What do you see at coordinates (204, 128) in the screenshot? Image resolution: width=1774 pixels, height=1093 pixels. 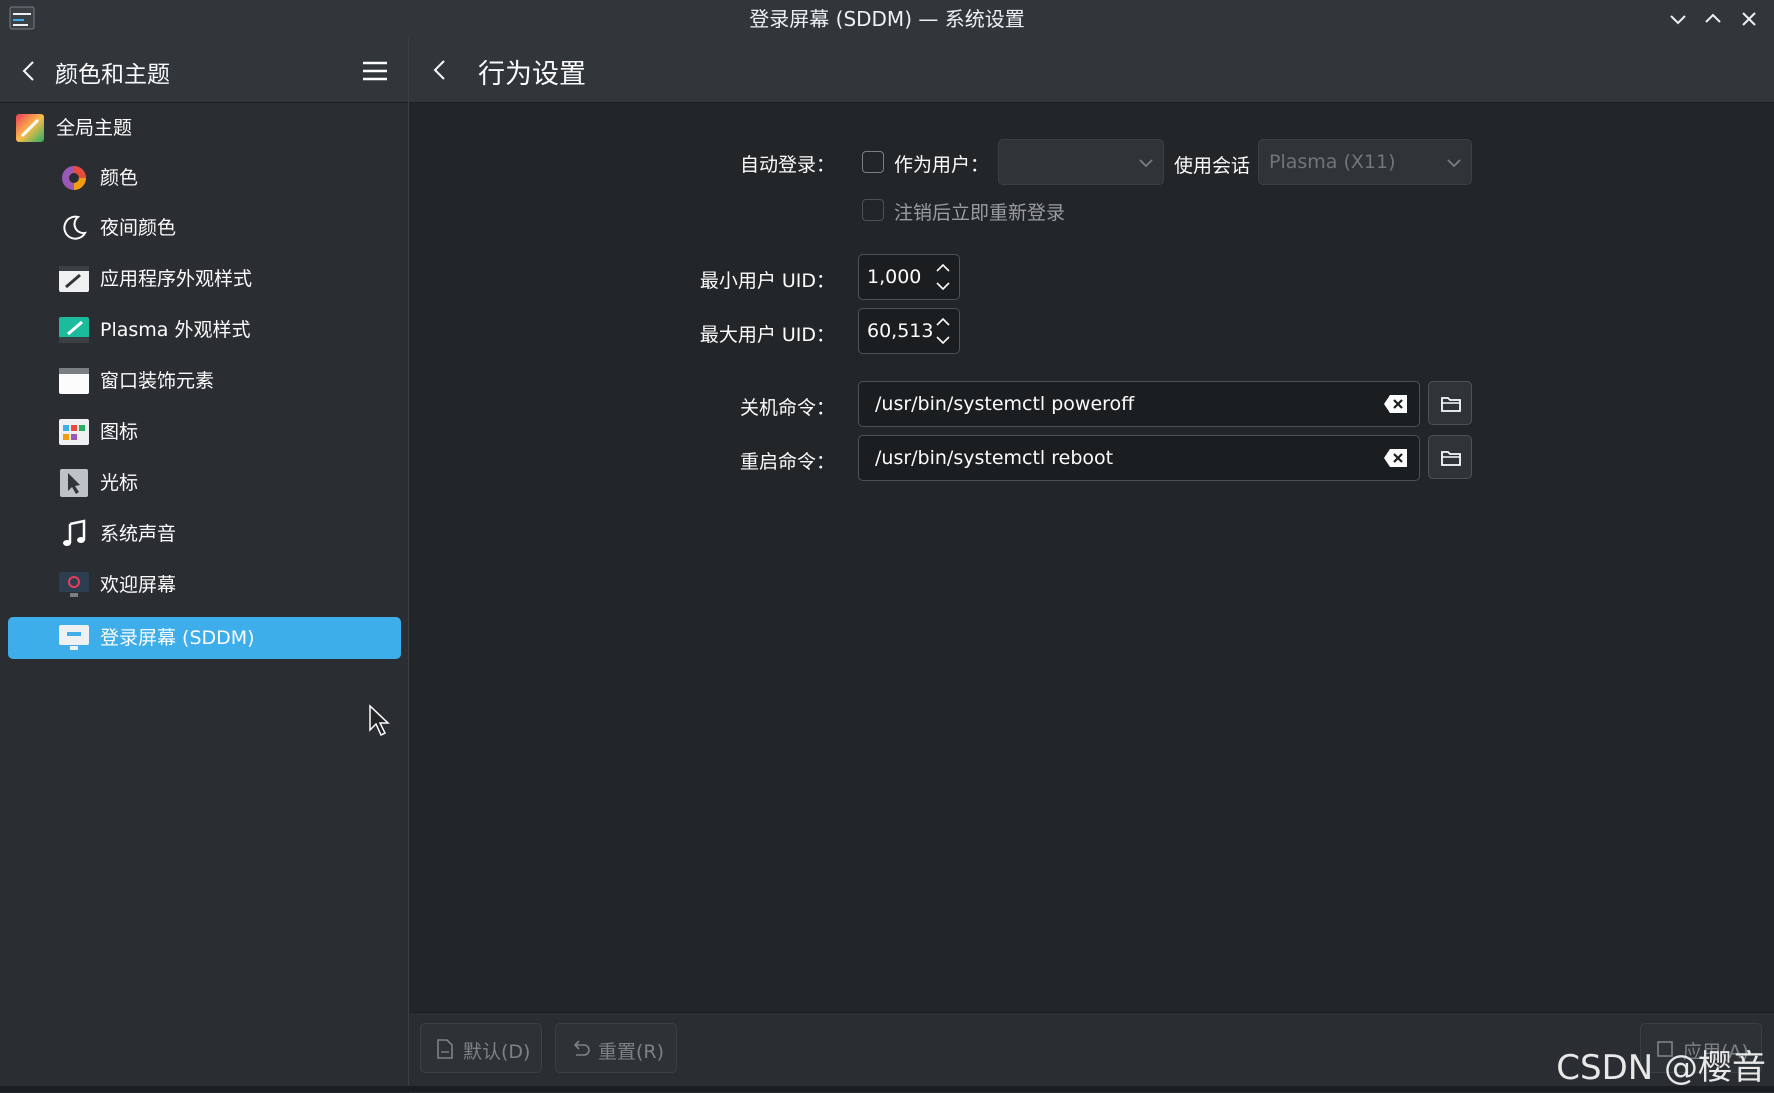 I see `sidebar-item-global-theme: 全局主题` at bounding box center [204, 128].